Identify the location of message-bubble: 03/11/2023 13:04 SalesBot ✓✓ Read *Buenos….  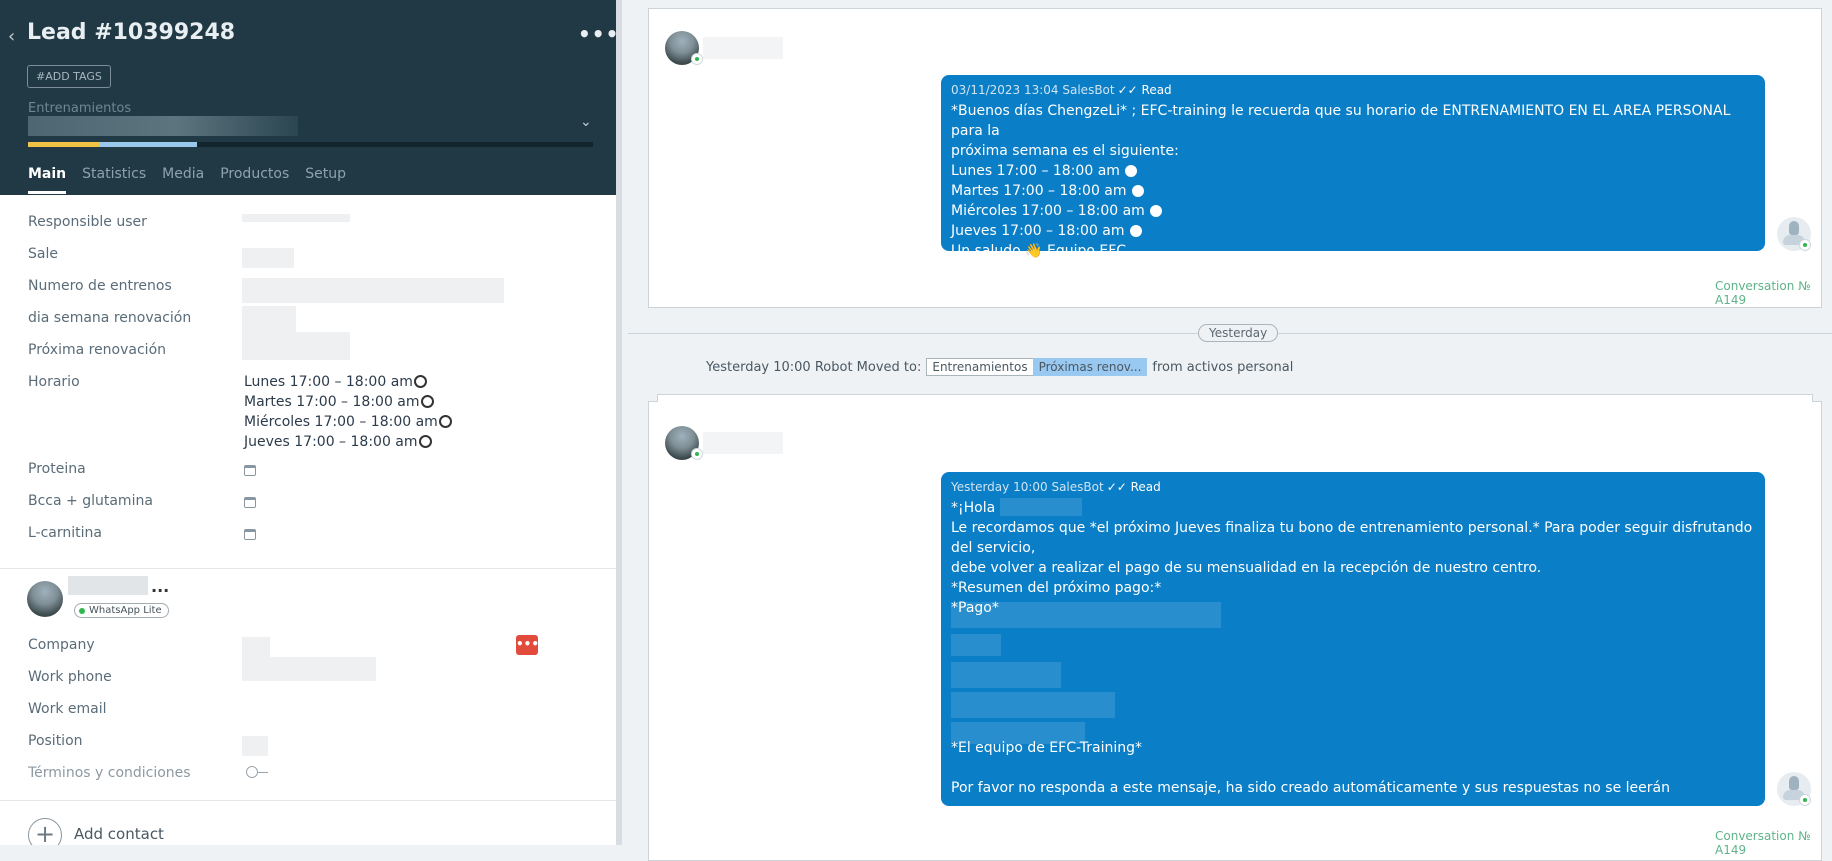
(1353, 167).